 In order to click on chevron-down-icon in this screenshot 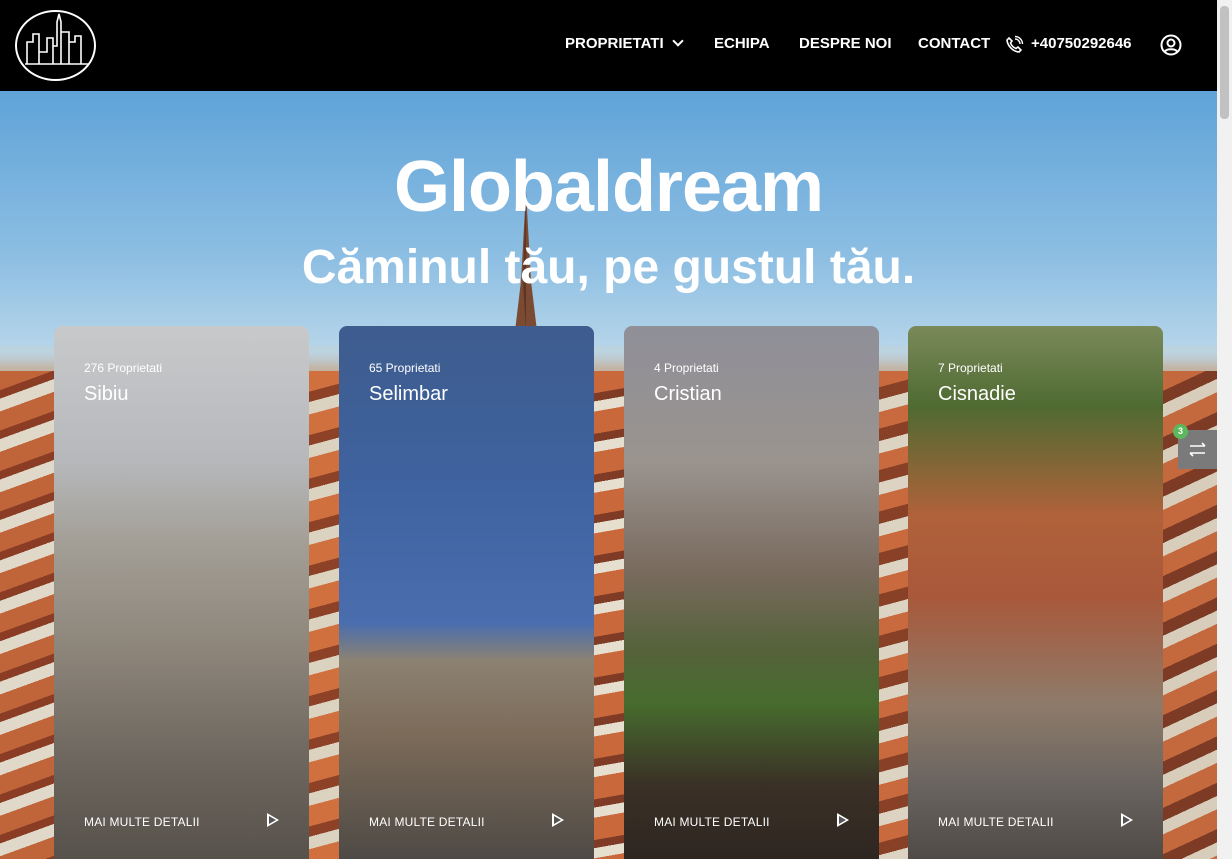, I will do `click(677, 41)`.